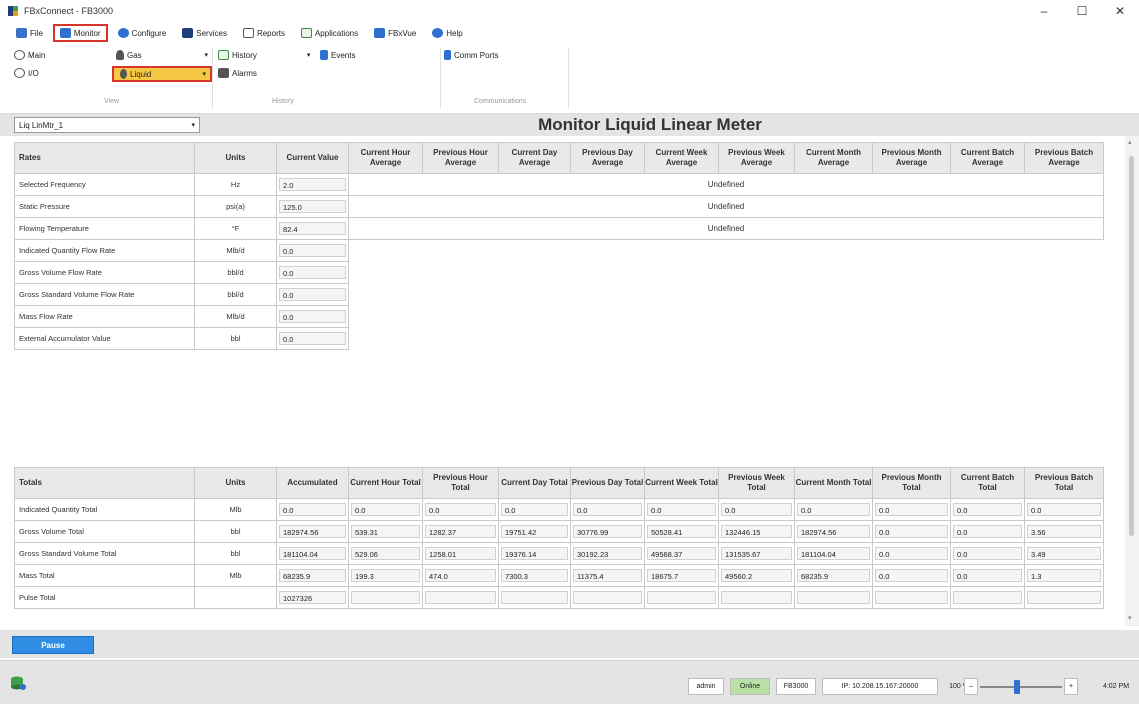  What do you see at coordinates (1082, 11) in the screenshot?
I see `maximize-button: ☐` at bounding box center [1082, 11].